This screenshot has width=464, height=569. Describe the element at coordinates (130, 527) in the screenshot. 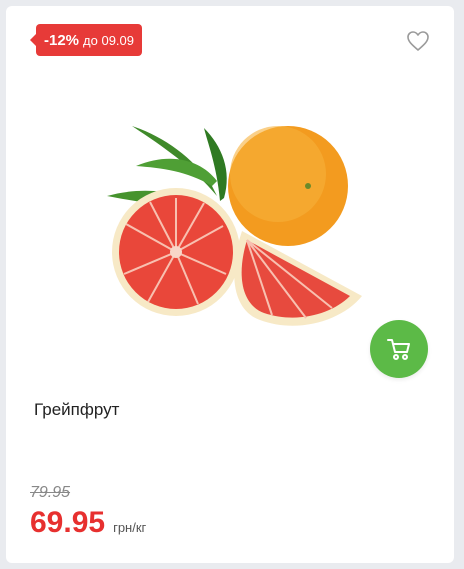

I see `price-unit: грн/кг` at that location.